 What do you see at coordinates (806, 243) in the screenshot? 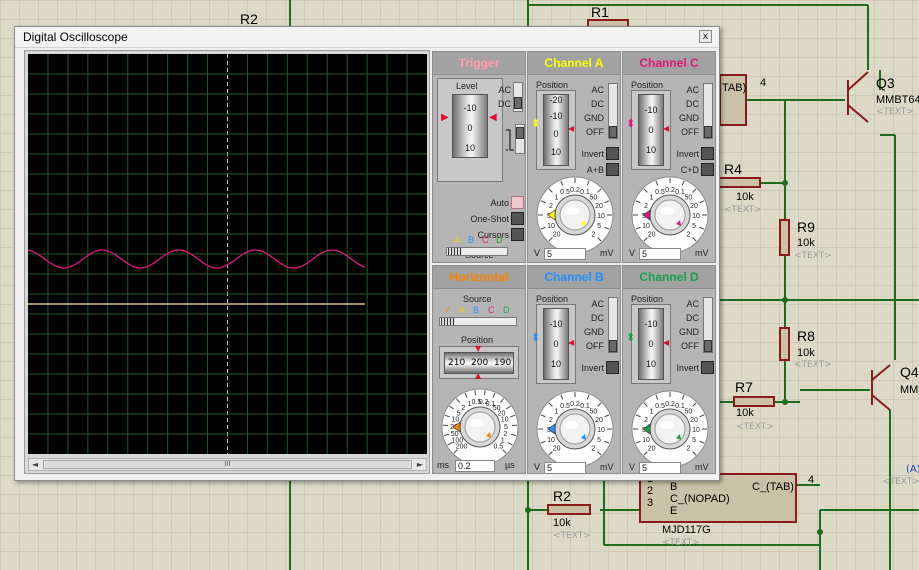
I see `label-r9-val: 10k` at bounding box center [806, 243].